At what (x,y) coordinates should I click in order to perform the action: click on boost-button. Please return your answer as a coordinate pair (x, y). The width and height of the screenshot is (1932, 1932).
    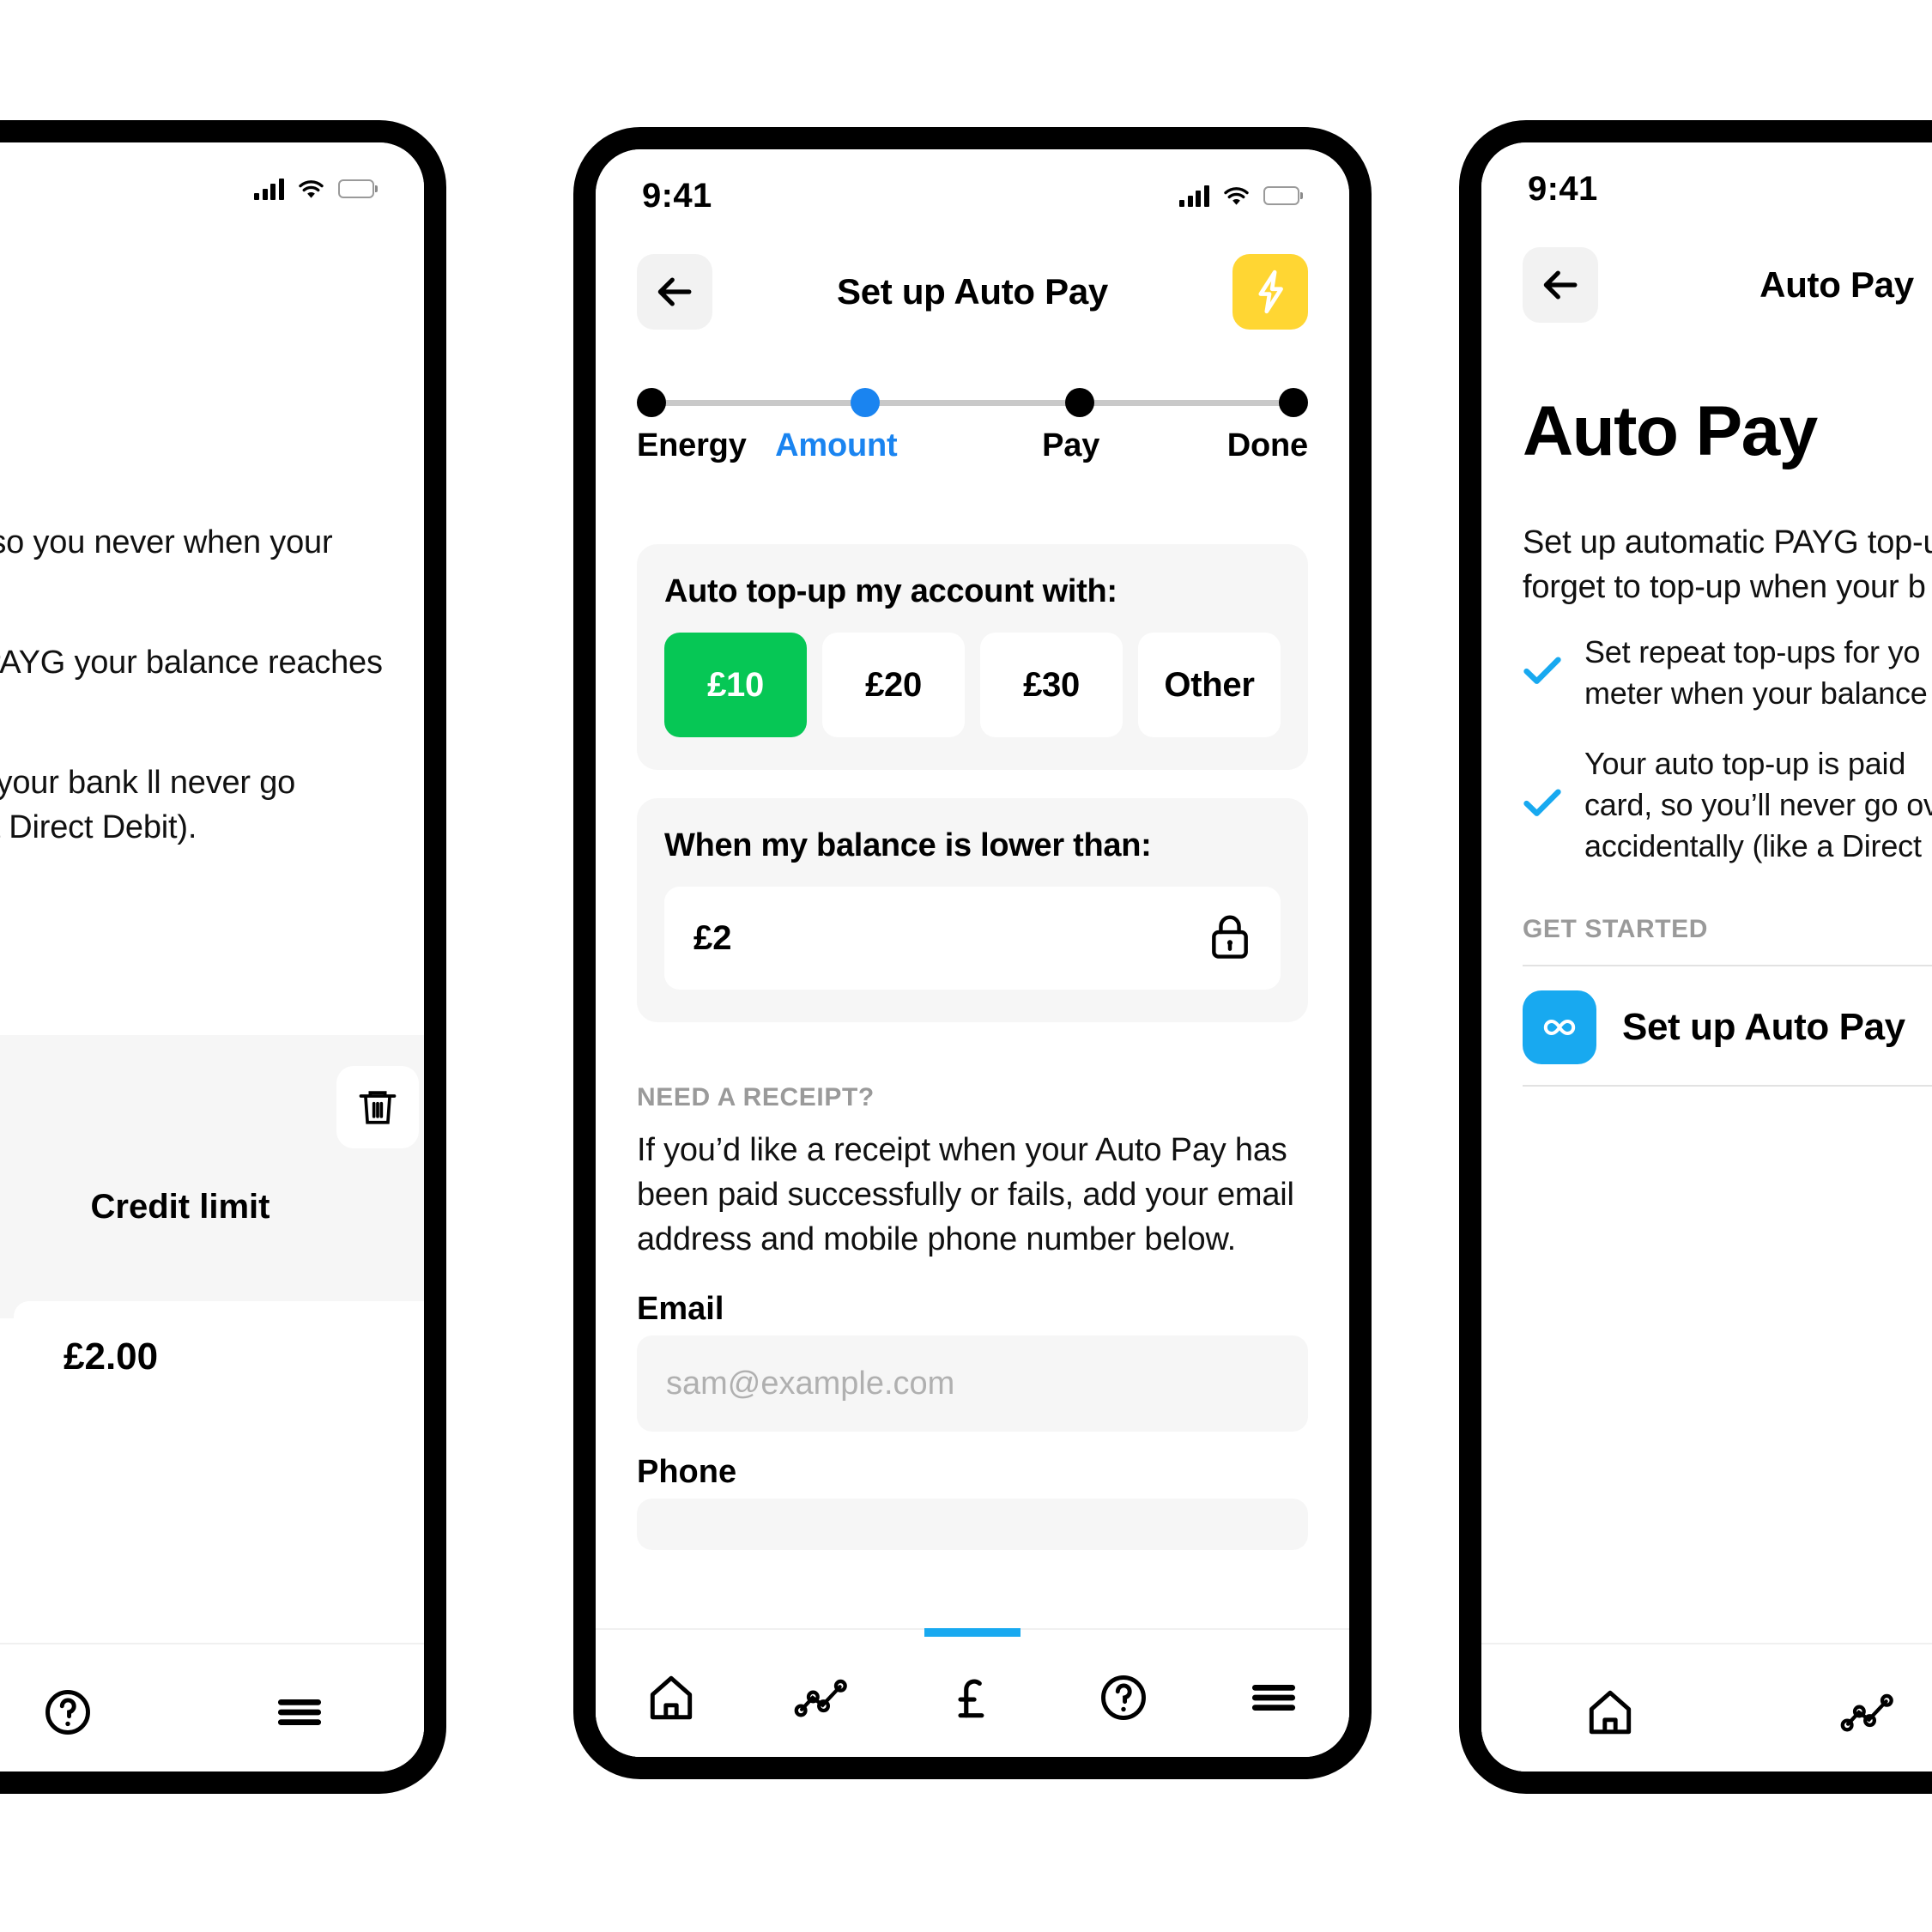
    Looking at the image, I should click on (1270, 292).